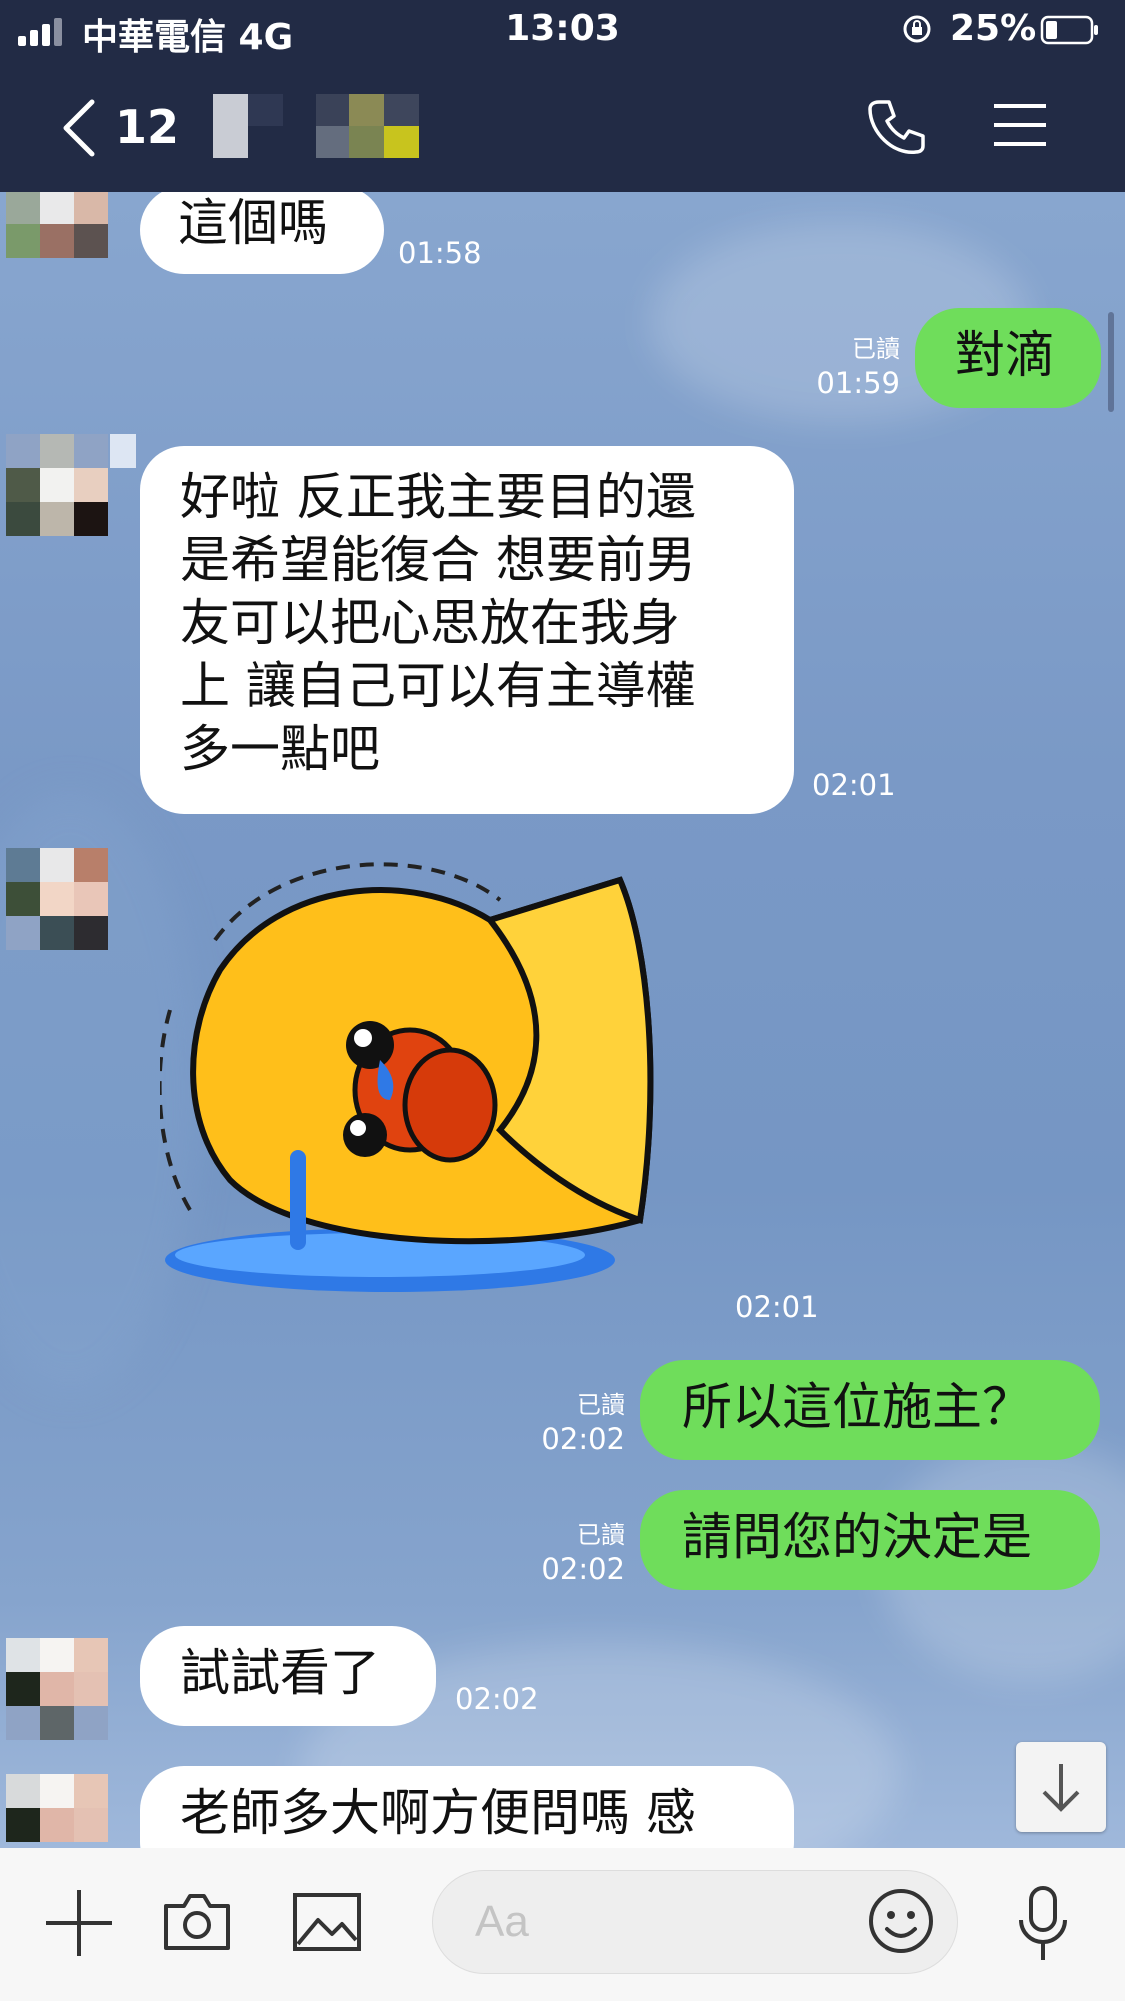 The image size is (1125, 2001). Describe the element at coordinates (80, 128) in the screenshot. I see `chevron-left-icon` at that location.